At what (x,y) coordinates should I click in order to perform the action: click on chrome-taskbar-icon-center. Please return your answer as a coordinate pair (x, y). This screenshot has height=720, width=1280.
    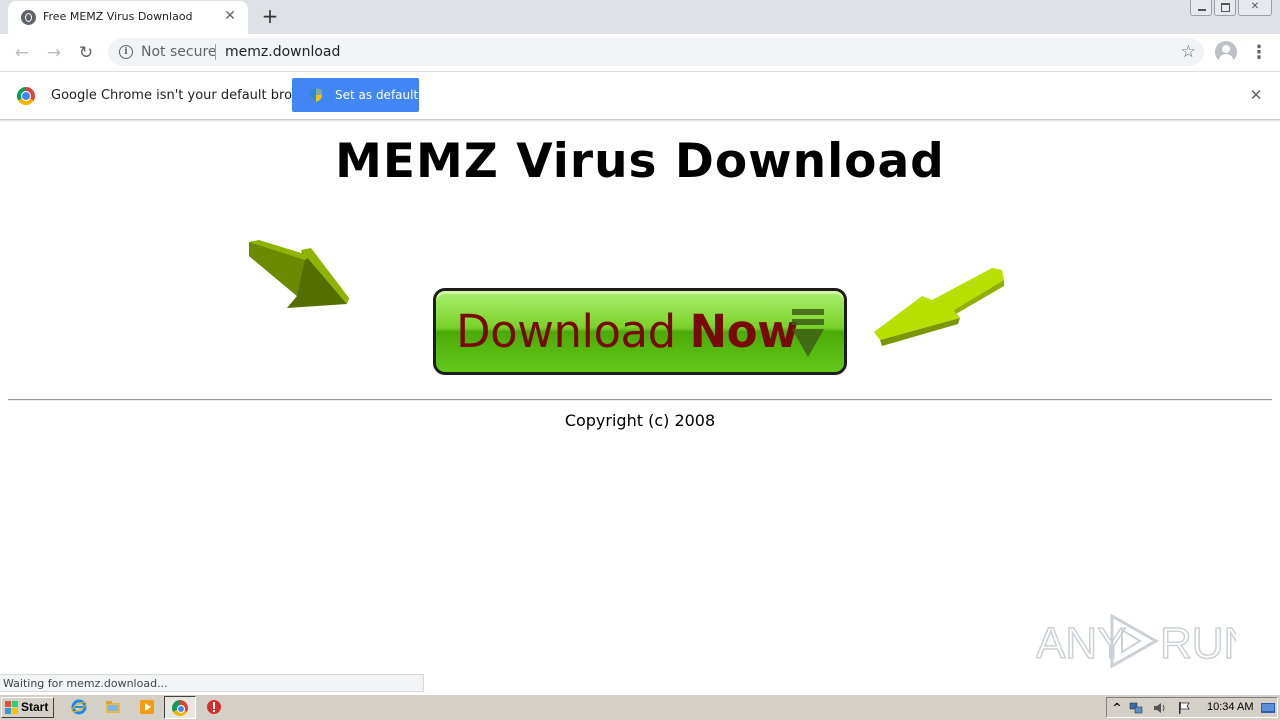
    Looking at the image, I should click on (181, 709).